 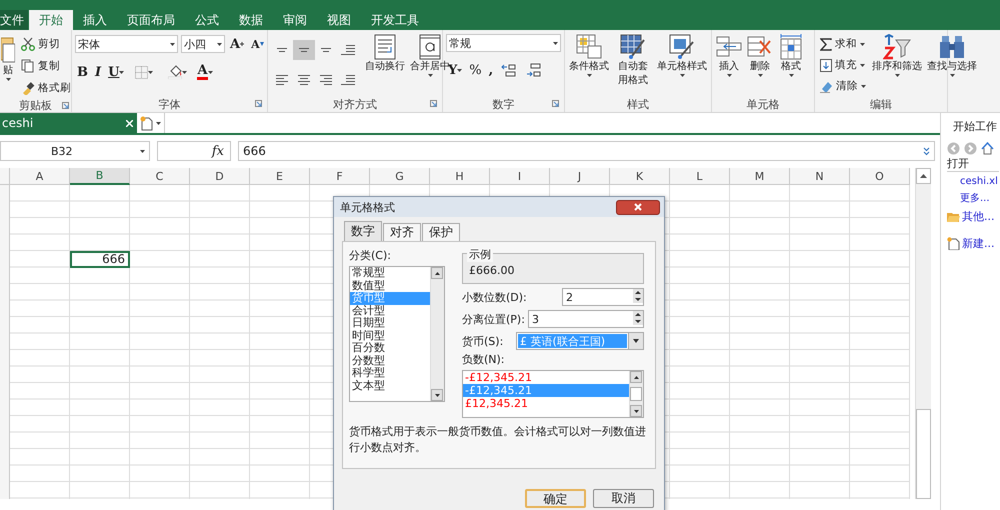 I want to click on group-title: 字体, so click(x=169, y=104).